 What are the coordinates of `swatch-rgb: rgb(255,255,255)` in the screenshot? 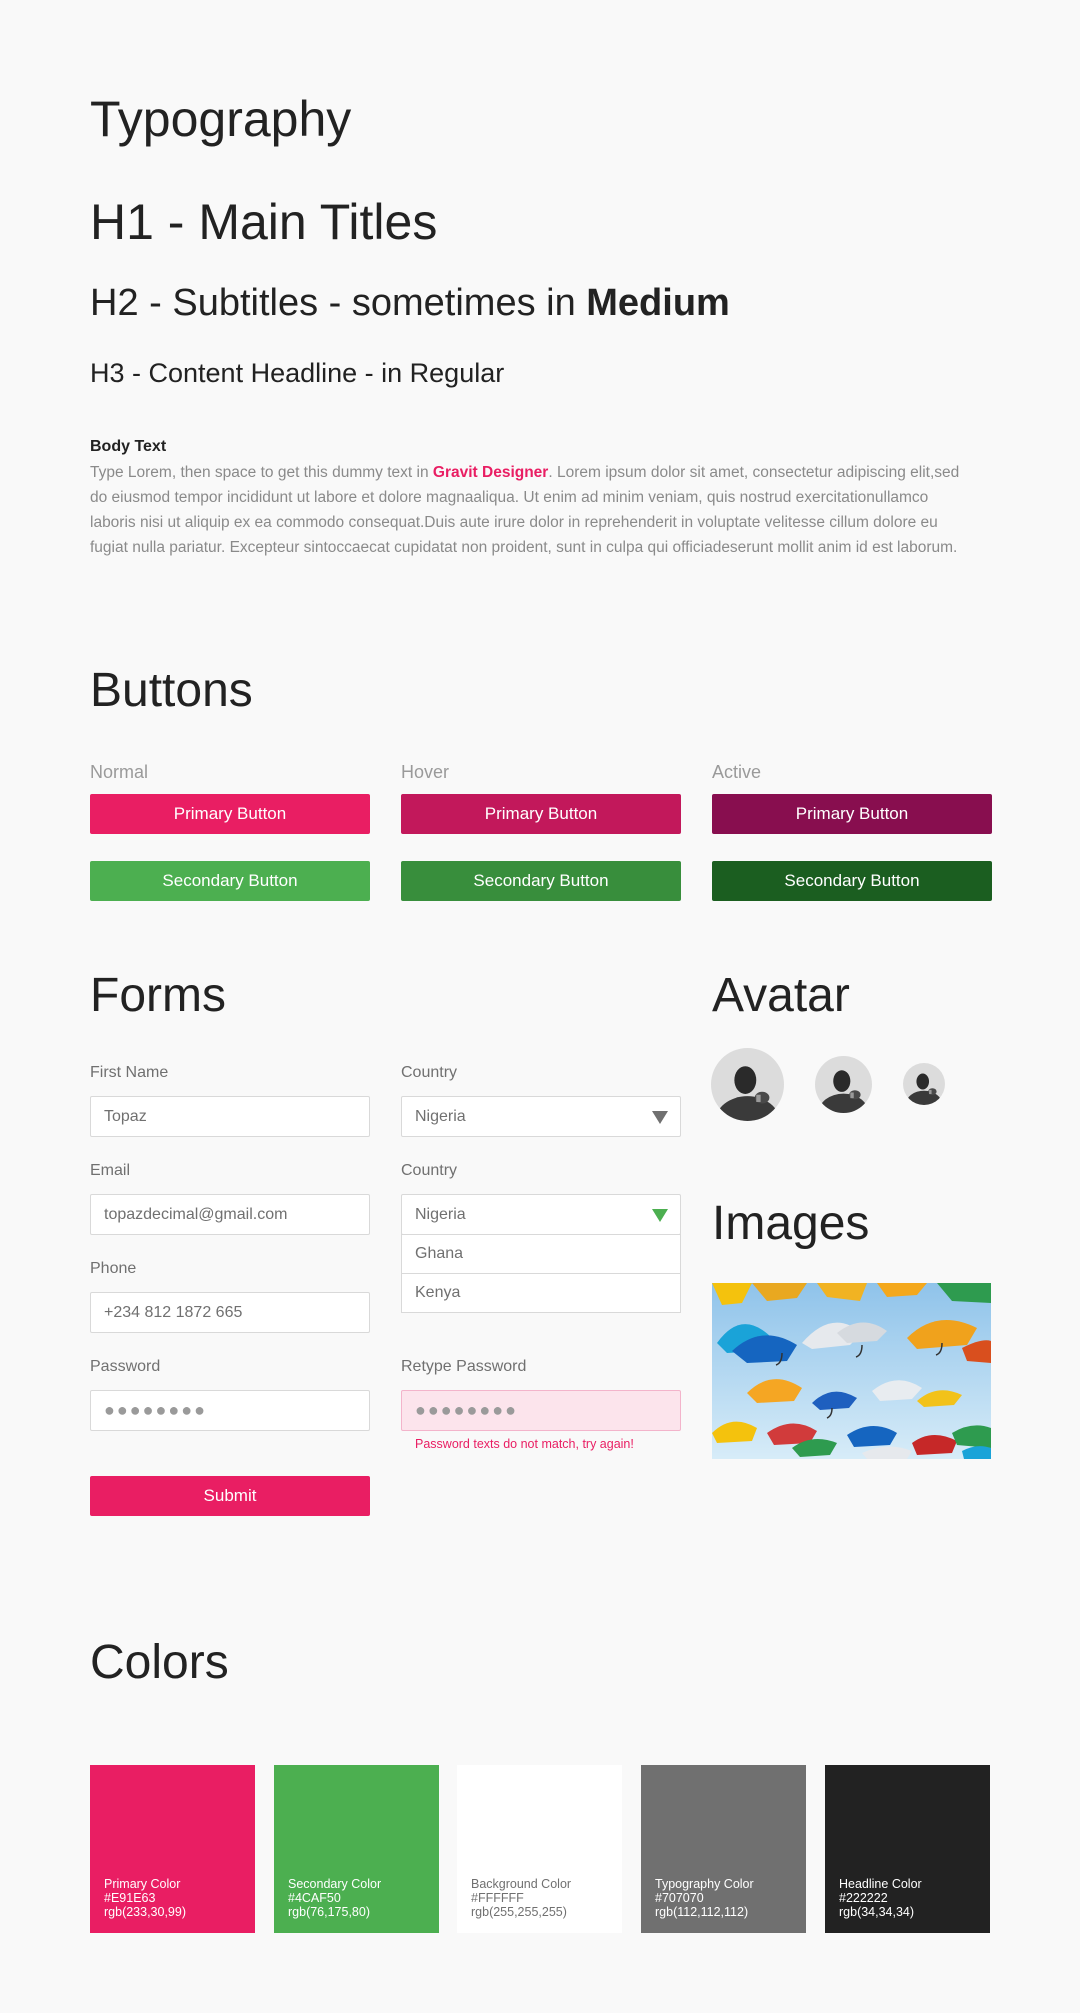 It's located at (519, 1912).